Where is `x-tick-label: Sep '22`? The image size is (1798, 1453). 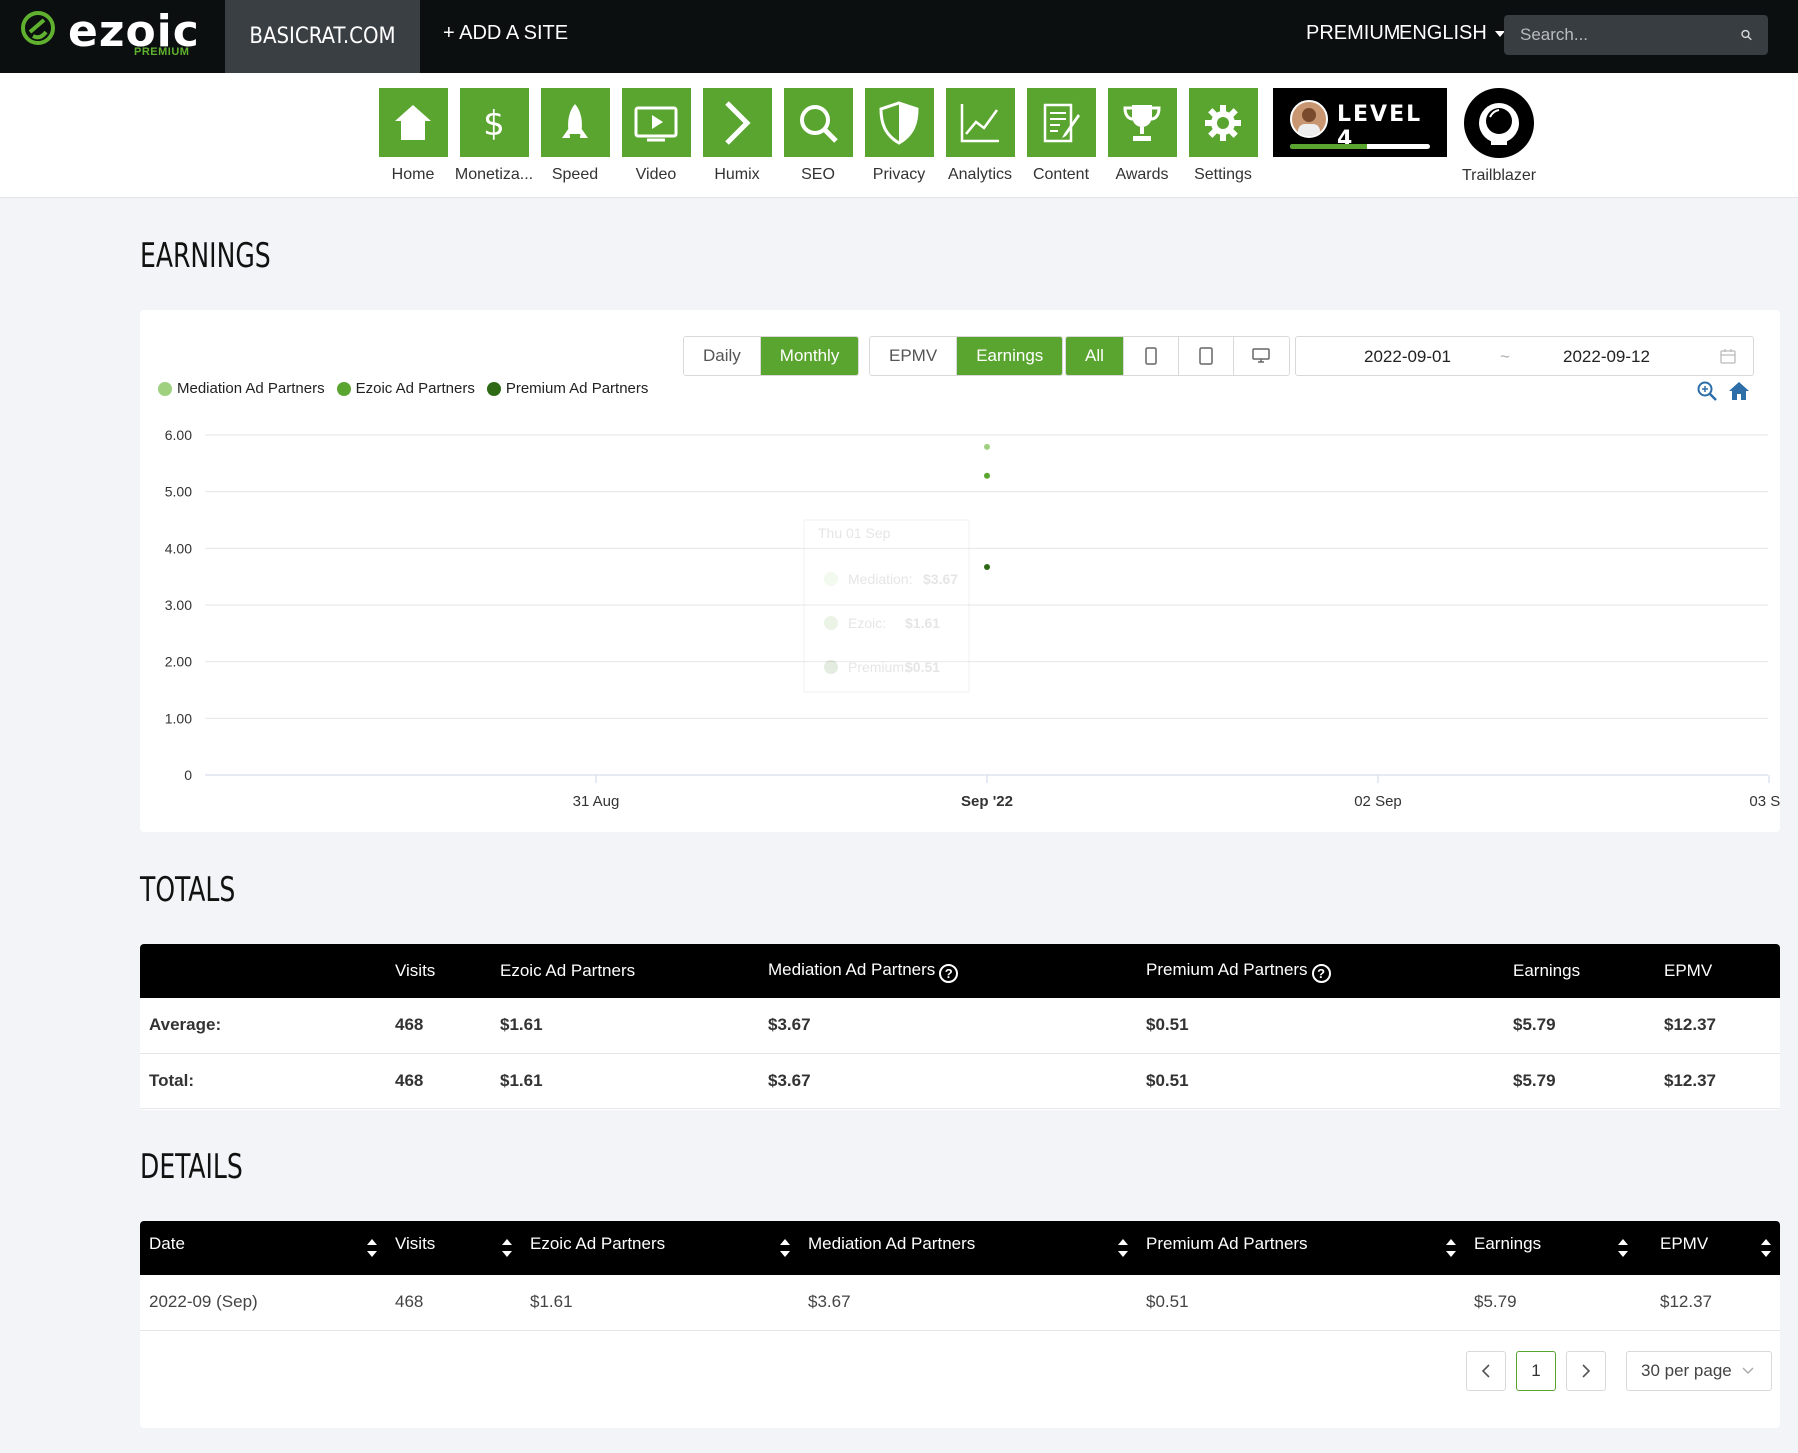 x-tick-label: Sep '22 is located at coordinates (987, 801).